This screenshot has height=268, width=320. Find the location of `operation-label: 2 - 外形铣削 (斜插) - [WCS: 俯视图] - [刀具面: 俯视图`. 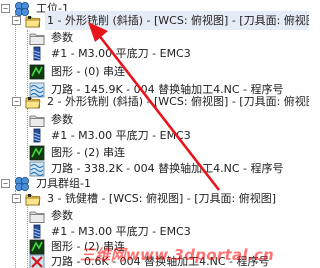

operation-label: 2 - 外形铣削 (斜插) - [WCS: 俯视图] - [刀具面: 俯视图 is located at coordinates (178, 101).